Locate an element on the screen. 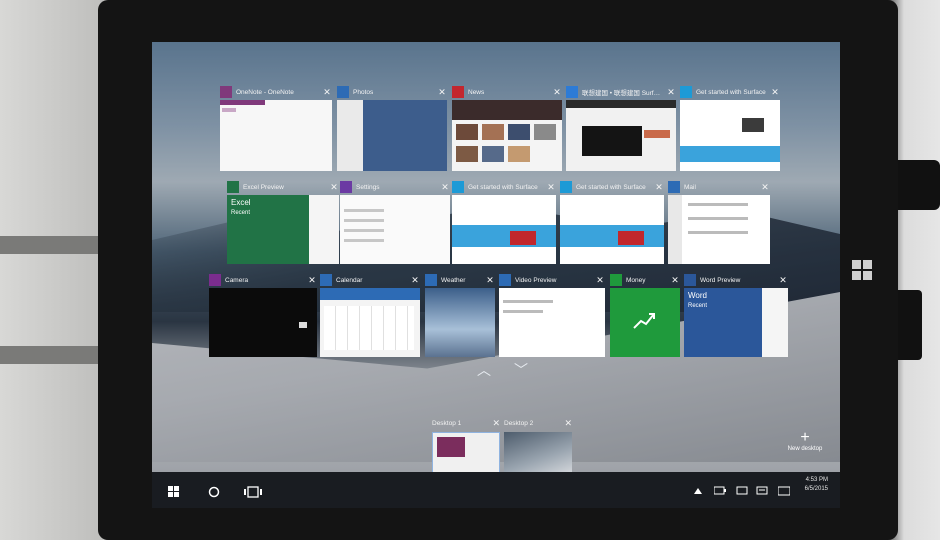  window-title: Money is located at coordinates (636, 280).